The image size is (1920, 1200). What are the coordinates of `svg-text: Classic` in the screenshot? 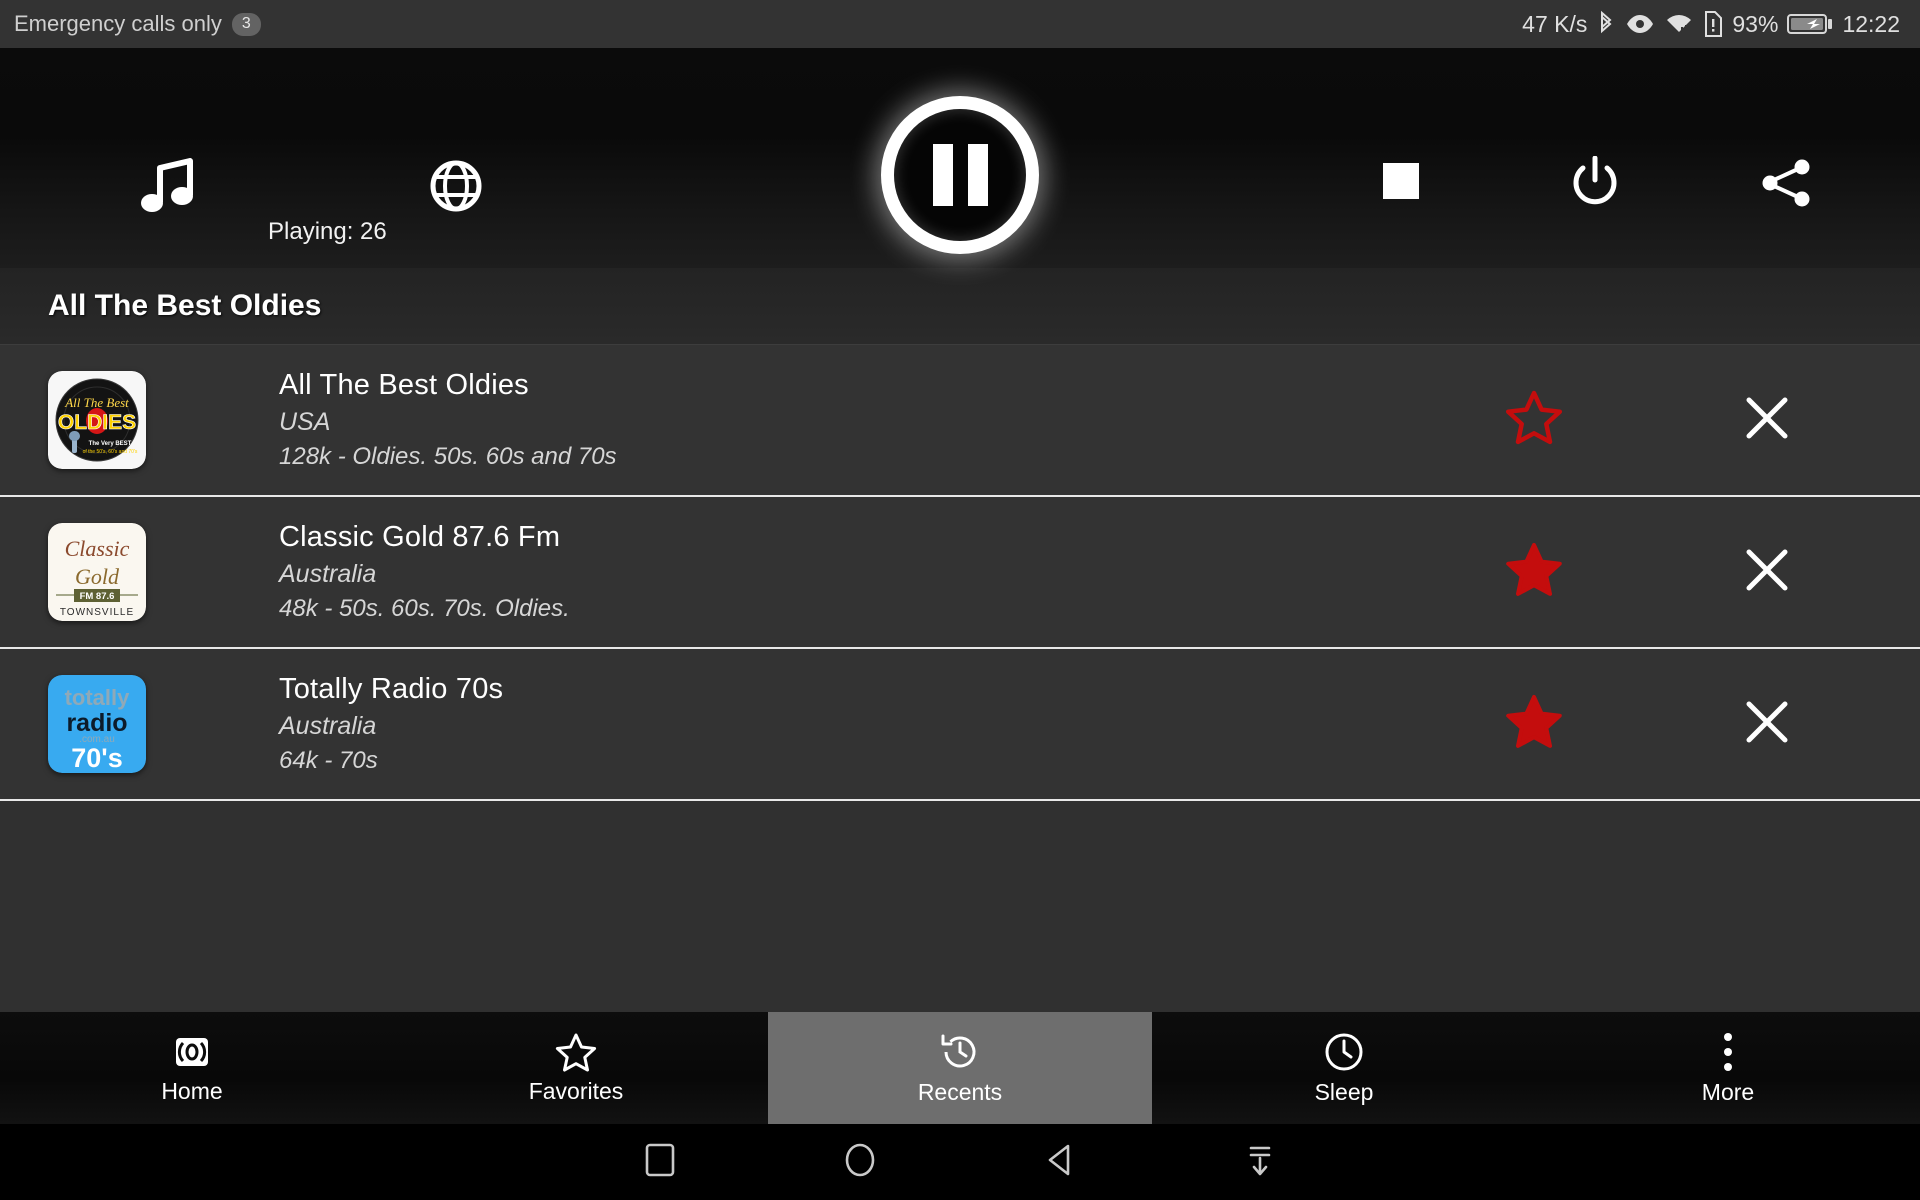 It's located at (97, 548).